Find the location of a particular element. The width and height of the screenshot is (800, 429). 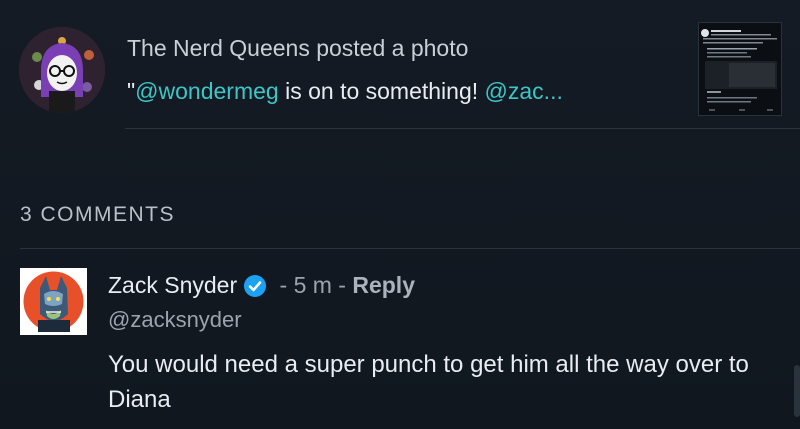

comment-header: Zack Snyder - 5 m - Reply is located at coordinates (261, 285).